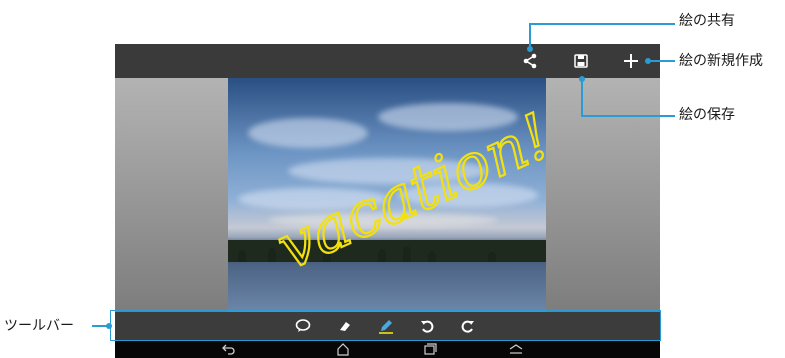 The width and height of the screenshot is (785, 358). What do you see at coordinates (343, 349) in the screenshot?
I see `home-icon` at bounding box center [343, 349].